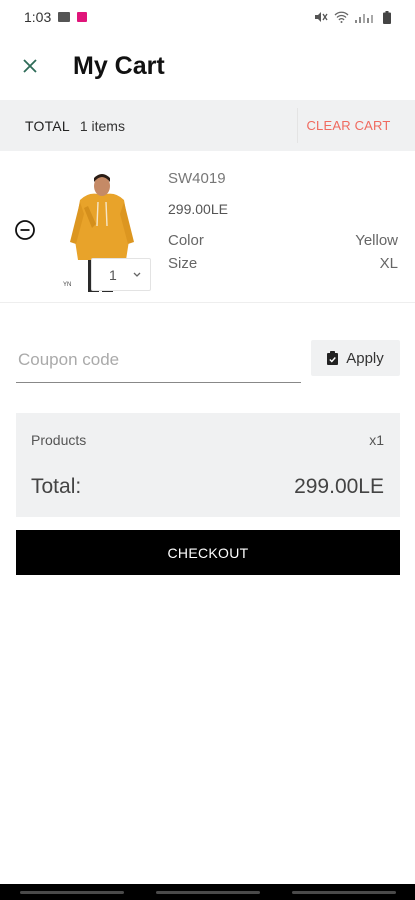  Describe the element at coordinates (64, 17) in the screenshot. I see `image-icon` at that location.